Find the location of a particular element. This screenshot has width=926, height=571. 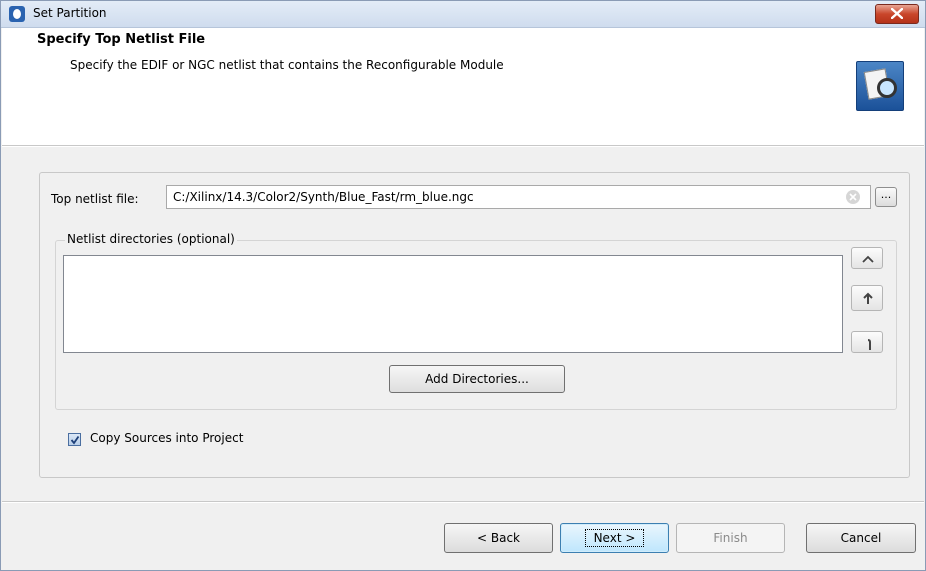

close-icon is located at coordinates (897, 13).